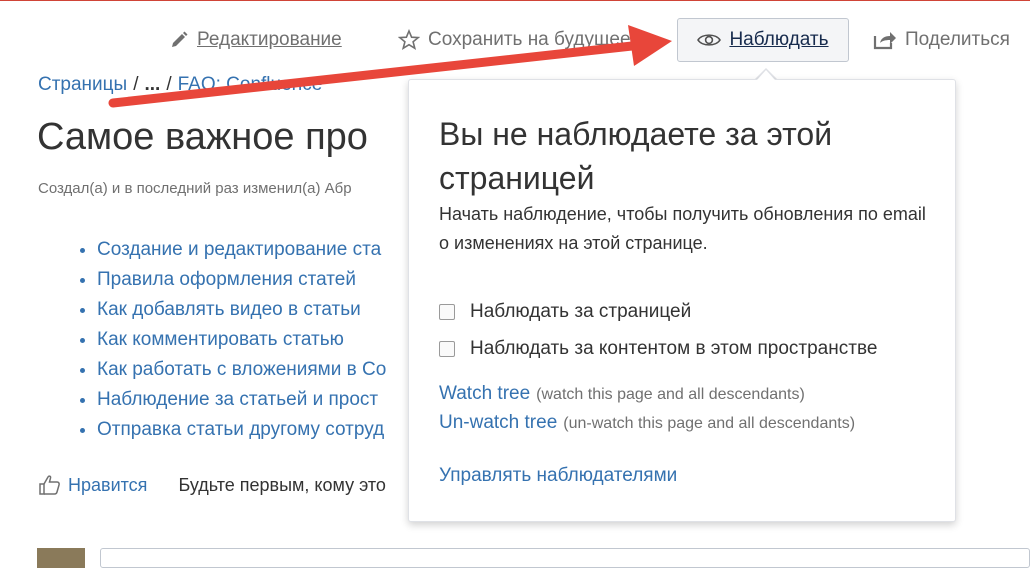 This screenshot has height=568, width=1030. I want to click on breadcrumb-parent: FAQ: Confluence, so click(250, 84).